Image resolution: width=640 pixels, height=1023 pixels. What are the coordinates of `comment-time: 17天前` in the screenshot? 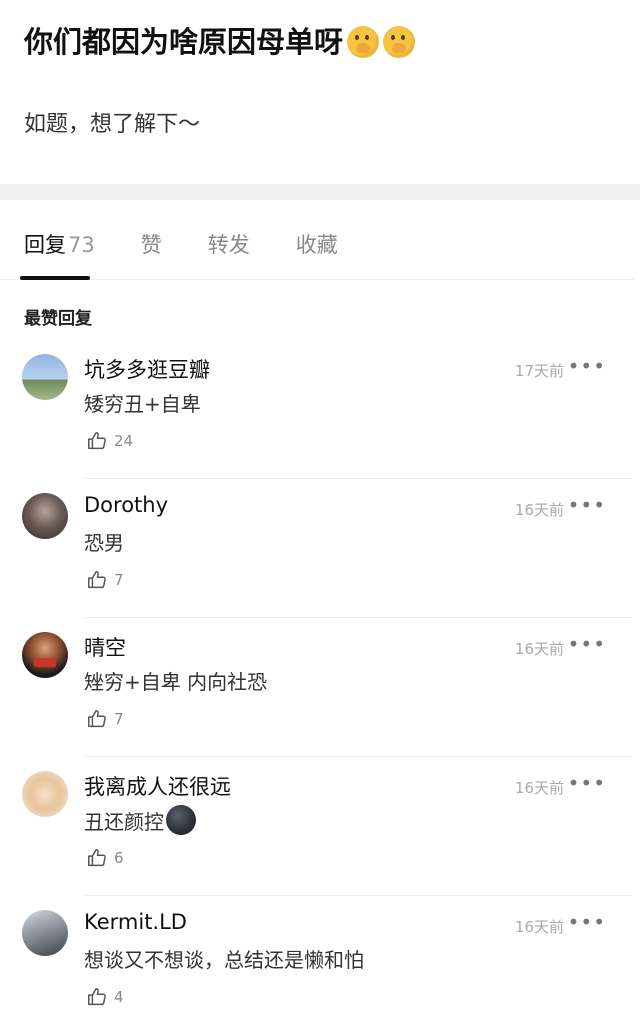 It's located at (539, 371).